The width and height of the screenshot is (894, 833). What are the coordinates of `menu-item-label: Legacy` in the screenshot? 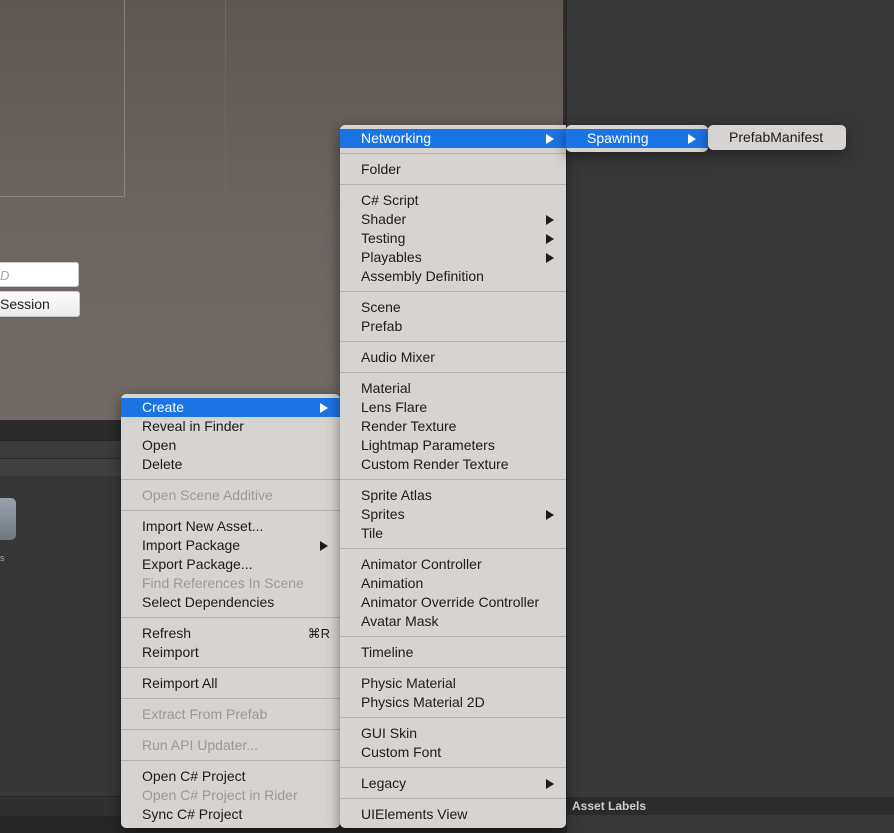 It's located at (384, 783).